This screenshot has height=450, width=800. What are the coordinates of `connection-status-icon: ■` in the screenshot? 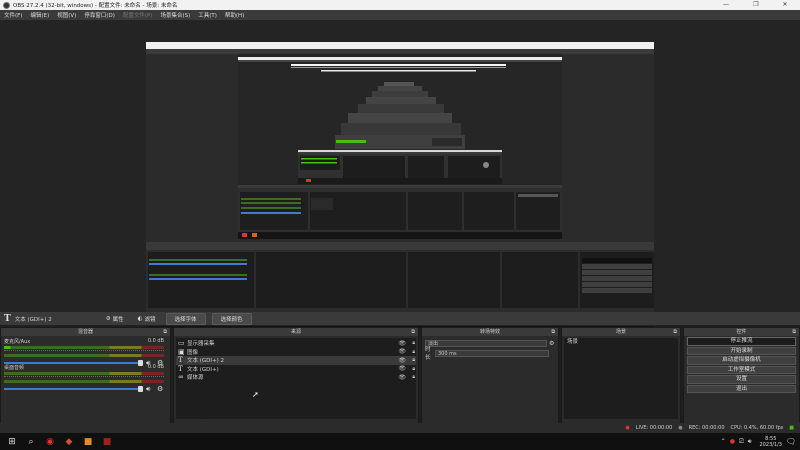 It's located at (791, 428).